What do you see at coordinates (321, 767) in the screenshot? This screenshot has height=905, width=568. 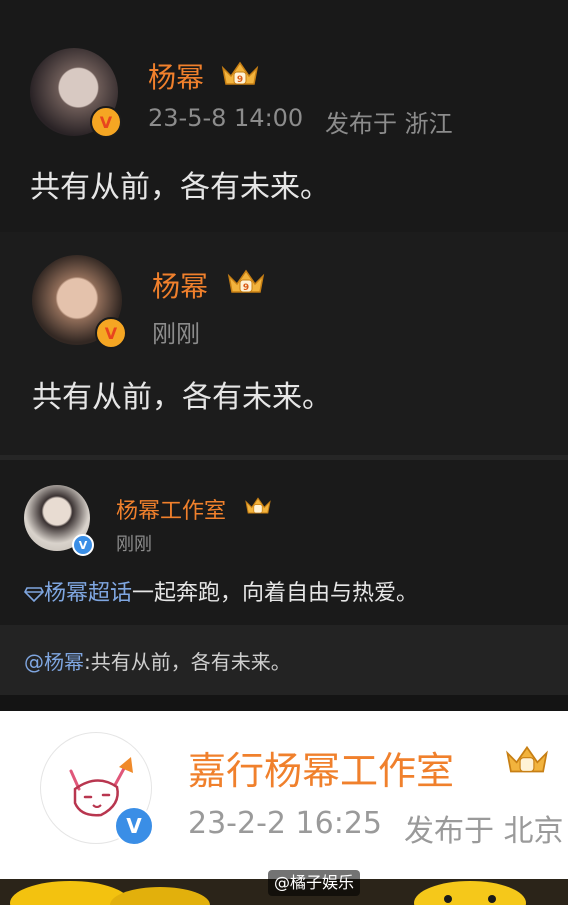 I see `author-name: 嘉行杨幂工作室` at bounding box center [321, 767].